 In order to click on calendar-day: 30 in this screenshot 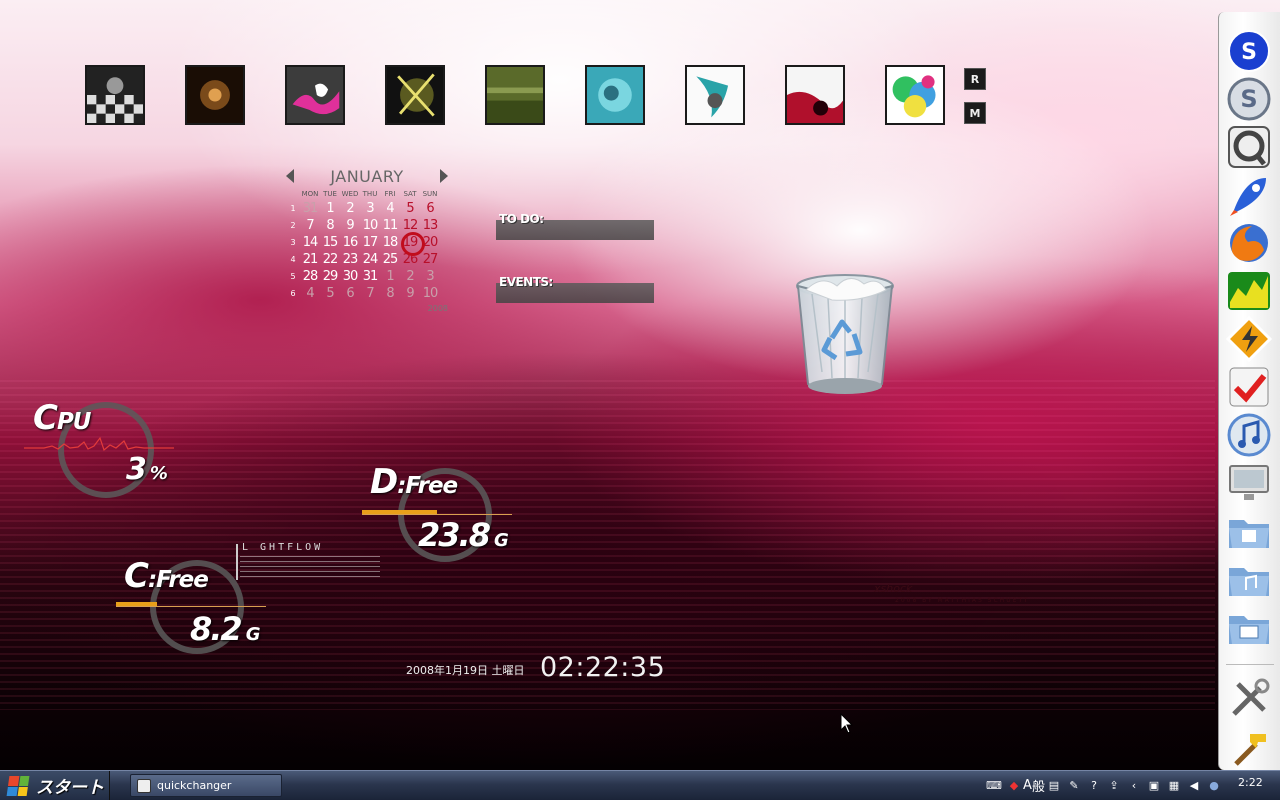, I will do `click(350, 276)`.